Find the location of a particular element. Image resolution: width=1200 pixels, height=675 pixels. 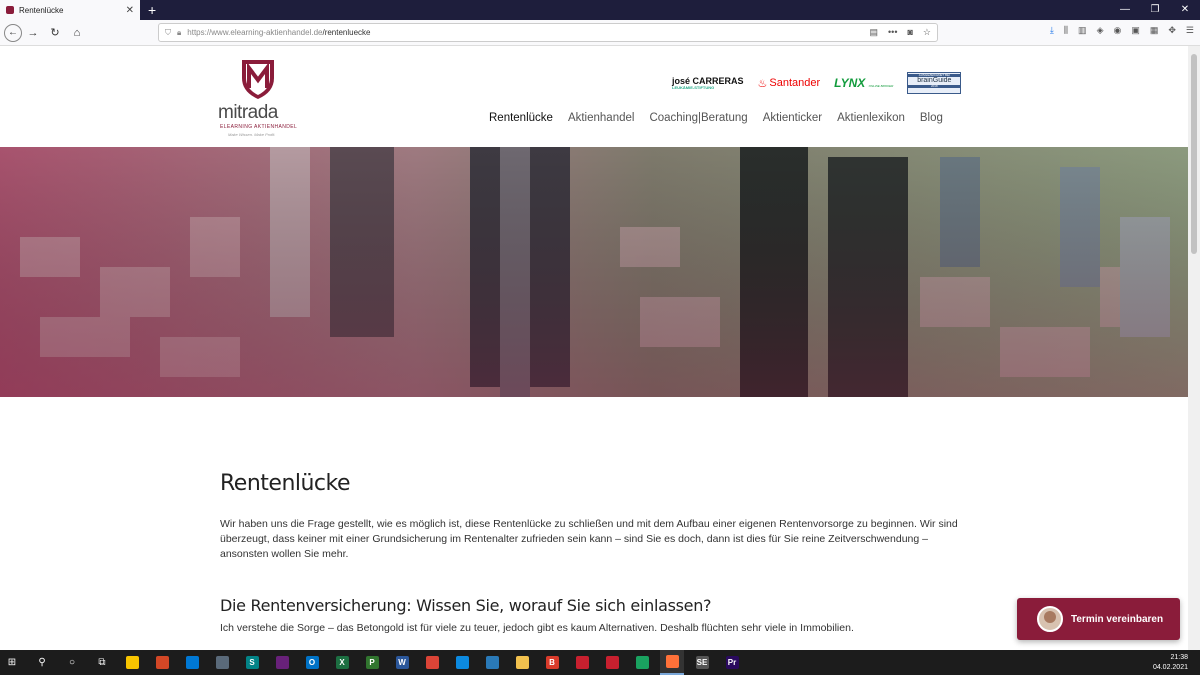

shield-icon: ⛉ is located at coordinates (168, 33).